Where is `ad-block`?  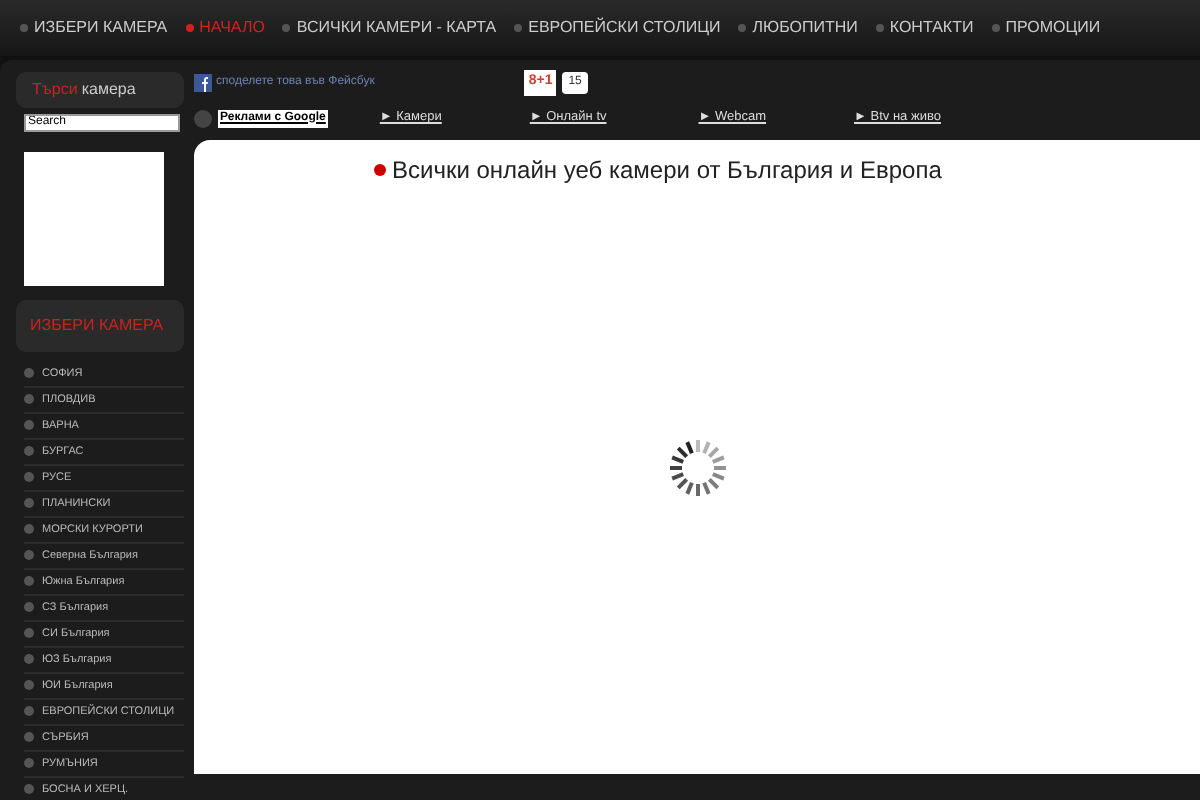
ad-block is located at coordinates (94, 219).